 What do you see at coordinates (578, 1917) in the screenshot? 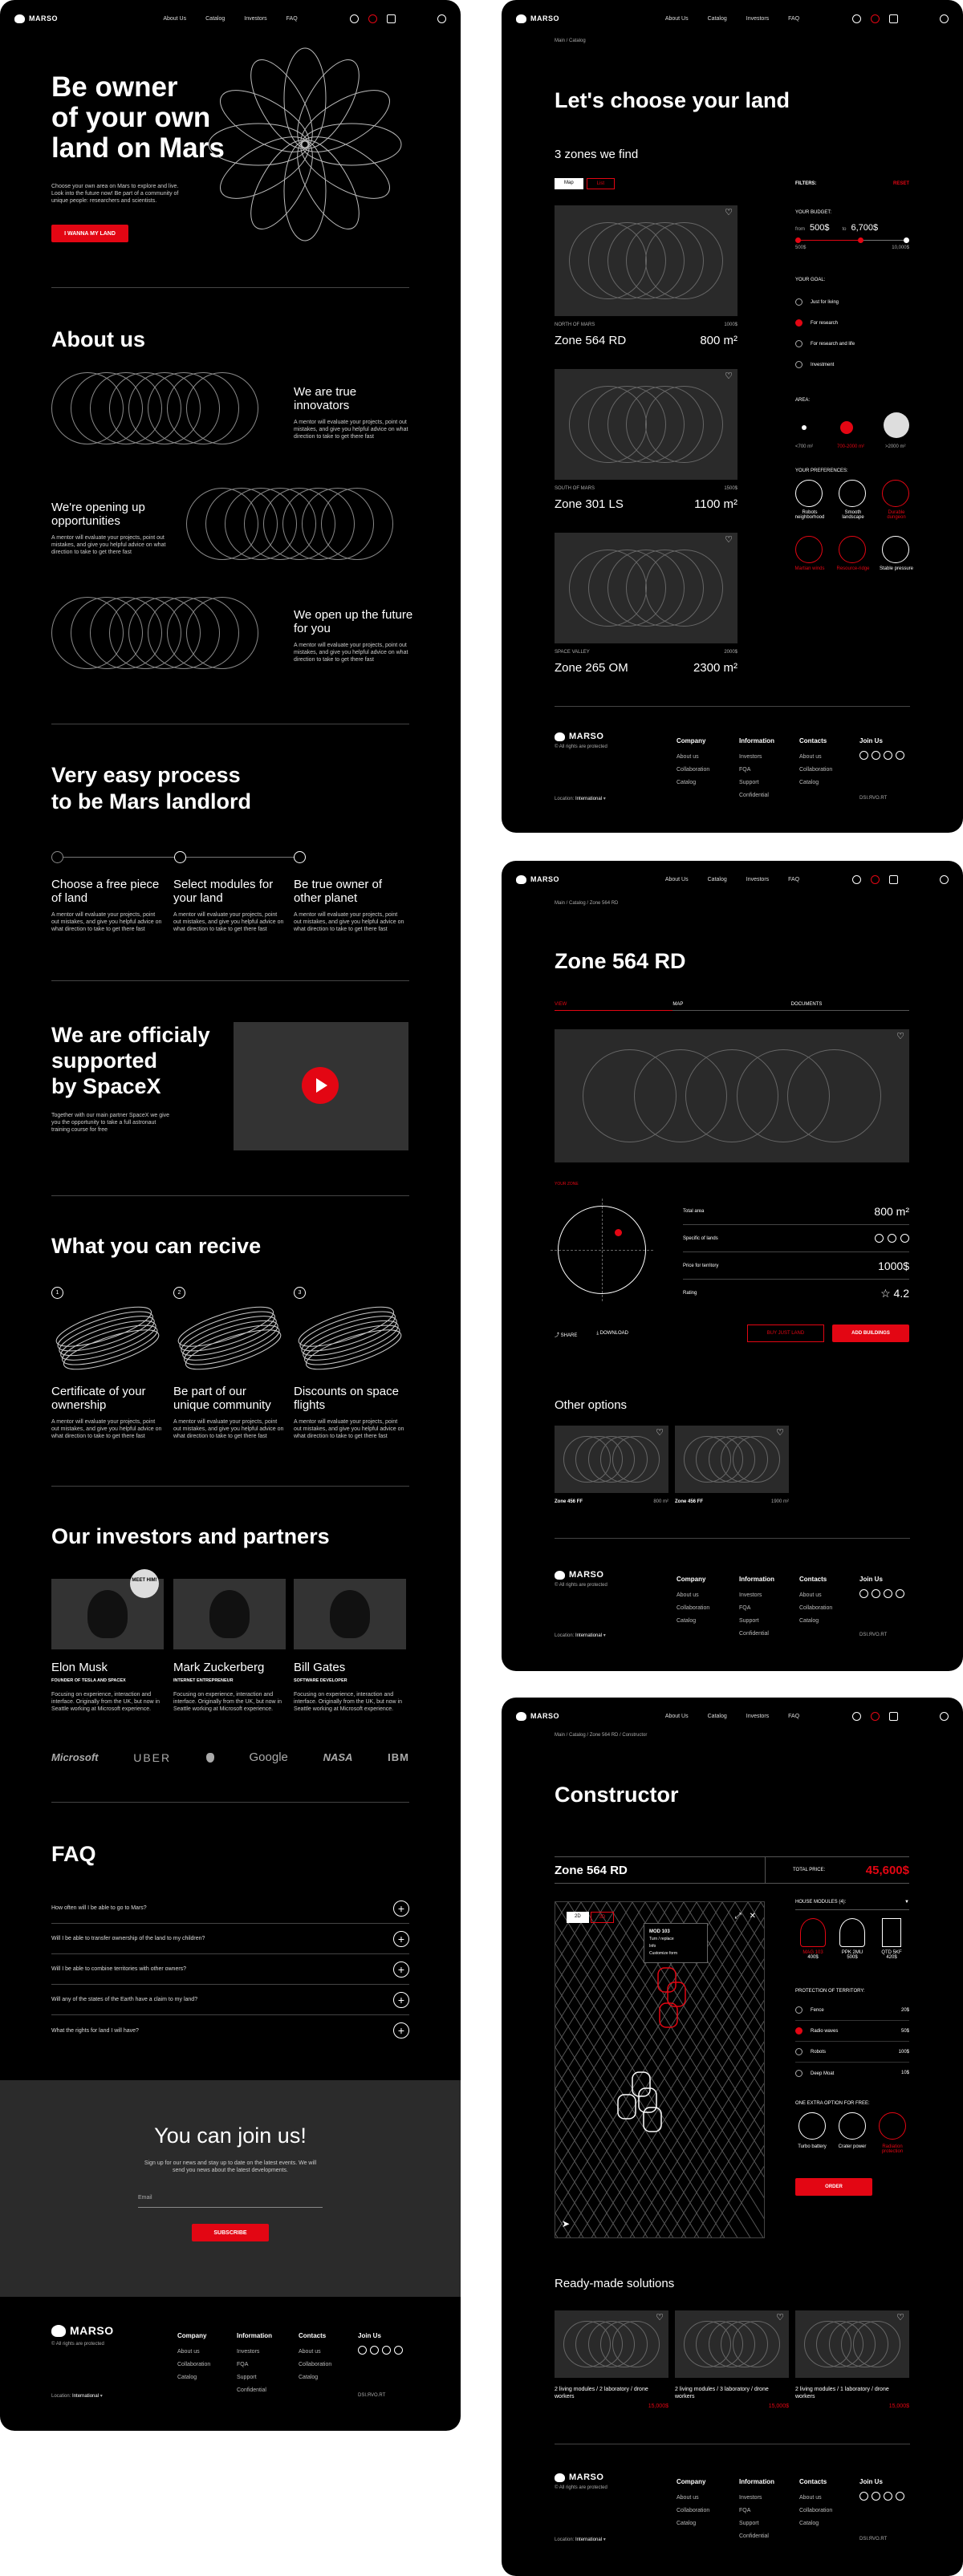
I see `view-2d-button: 2D` at bounding box center [578, 1917].